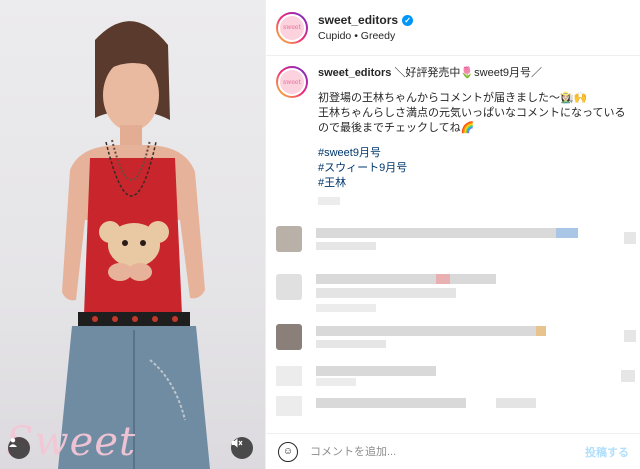  I want to click on post-header: sweet sweet_editors ✓ Cupido • Greedy, so click(453, 28).